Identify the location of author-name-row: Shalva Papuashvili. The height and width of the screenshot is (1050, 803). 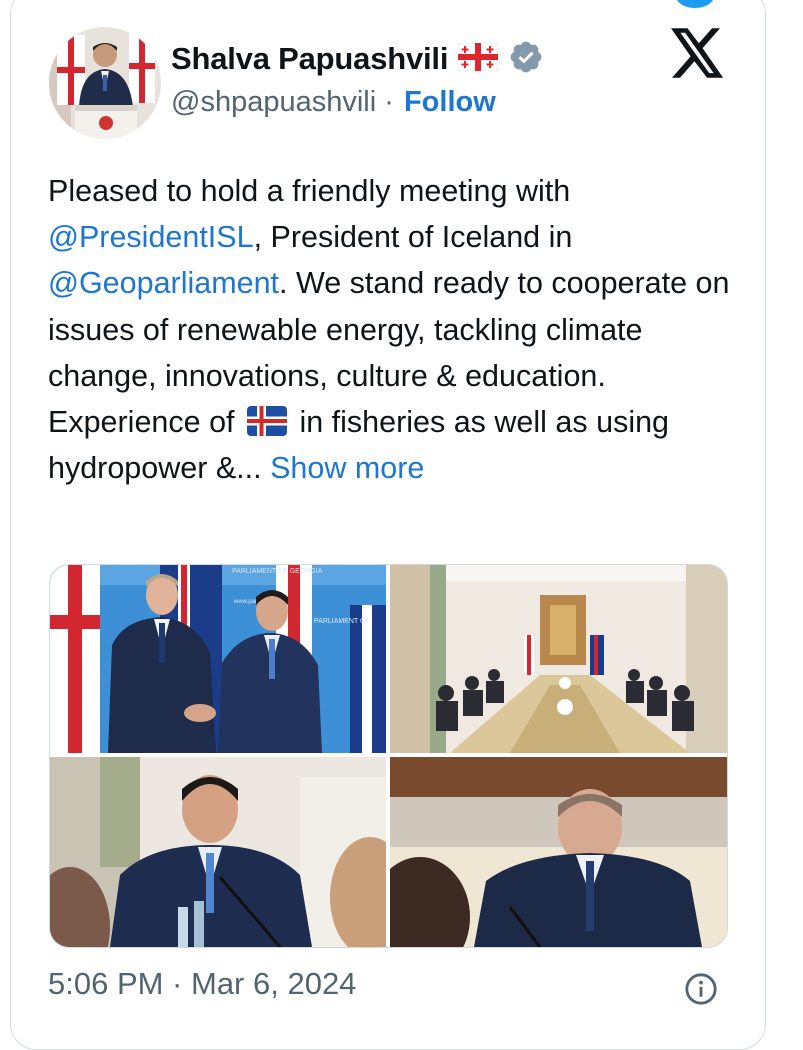
(357, 59).